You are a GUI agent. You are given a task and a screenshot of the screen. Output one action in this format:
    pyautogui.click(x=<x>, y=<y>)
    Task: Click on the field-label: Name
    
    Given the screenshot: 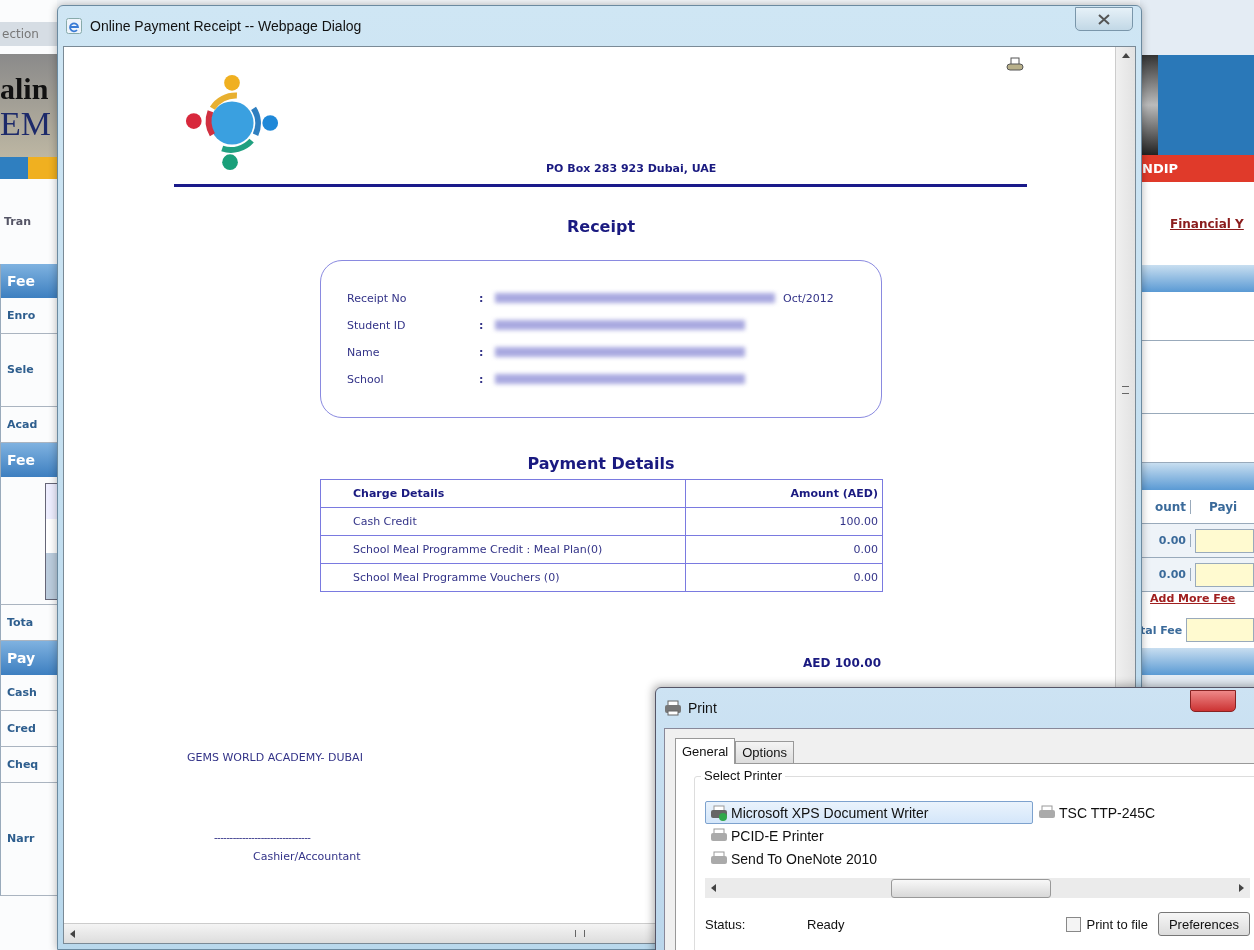 What is the action you would take?
    pyautogui.click(x=364, y=352)
    